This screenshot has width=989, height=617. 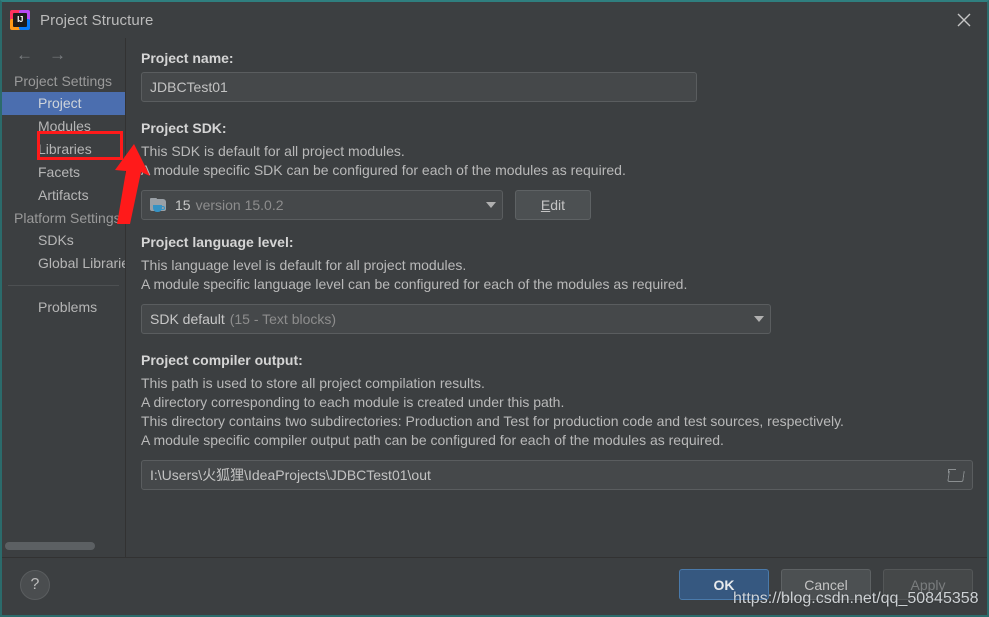 What do you see at coordinates (928, 584) in the screenshot?
I see `apply-button: Apply` at bounding box center [928, 584].